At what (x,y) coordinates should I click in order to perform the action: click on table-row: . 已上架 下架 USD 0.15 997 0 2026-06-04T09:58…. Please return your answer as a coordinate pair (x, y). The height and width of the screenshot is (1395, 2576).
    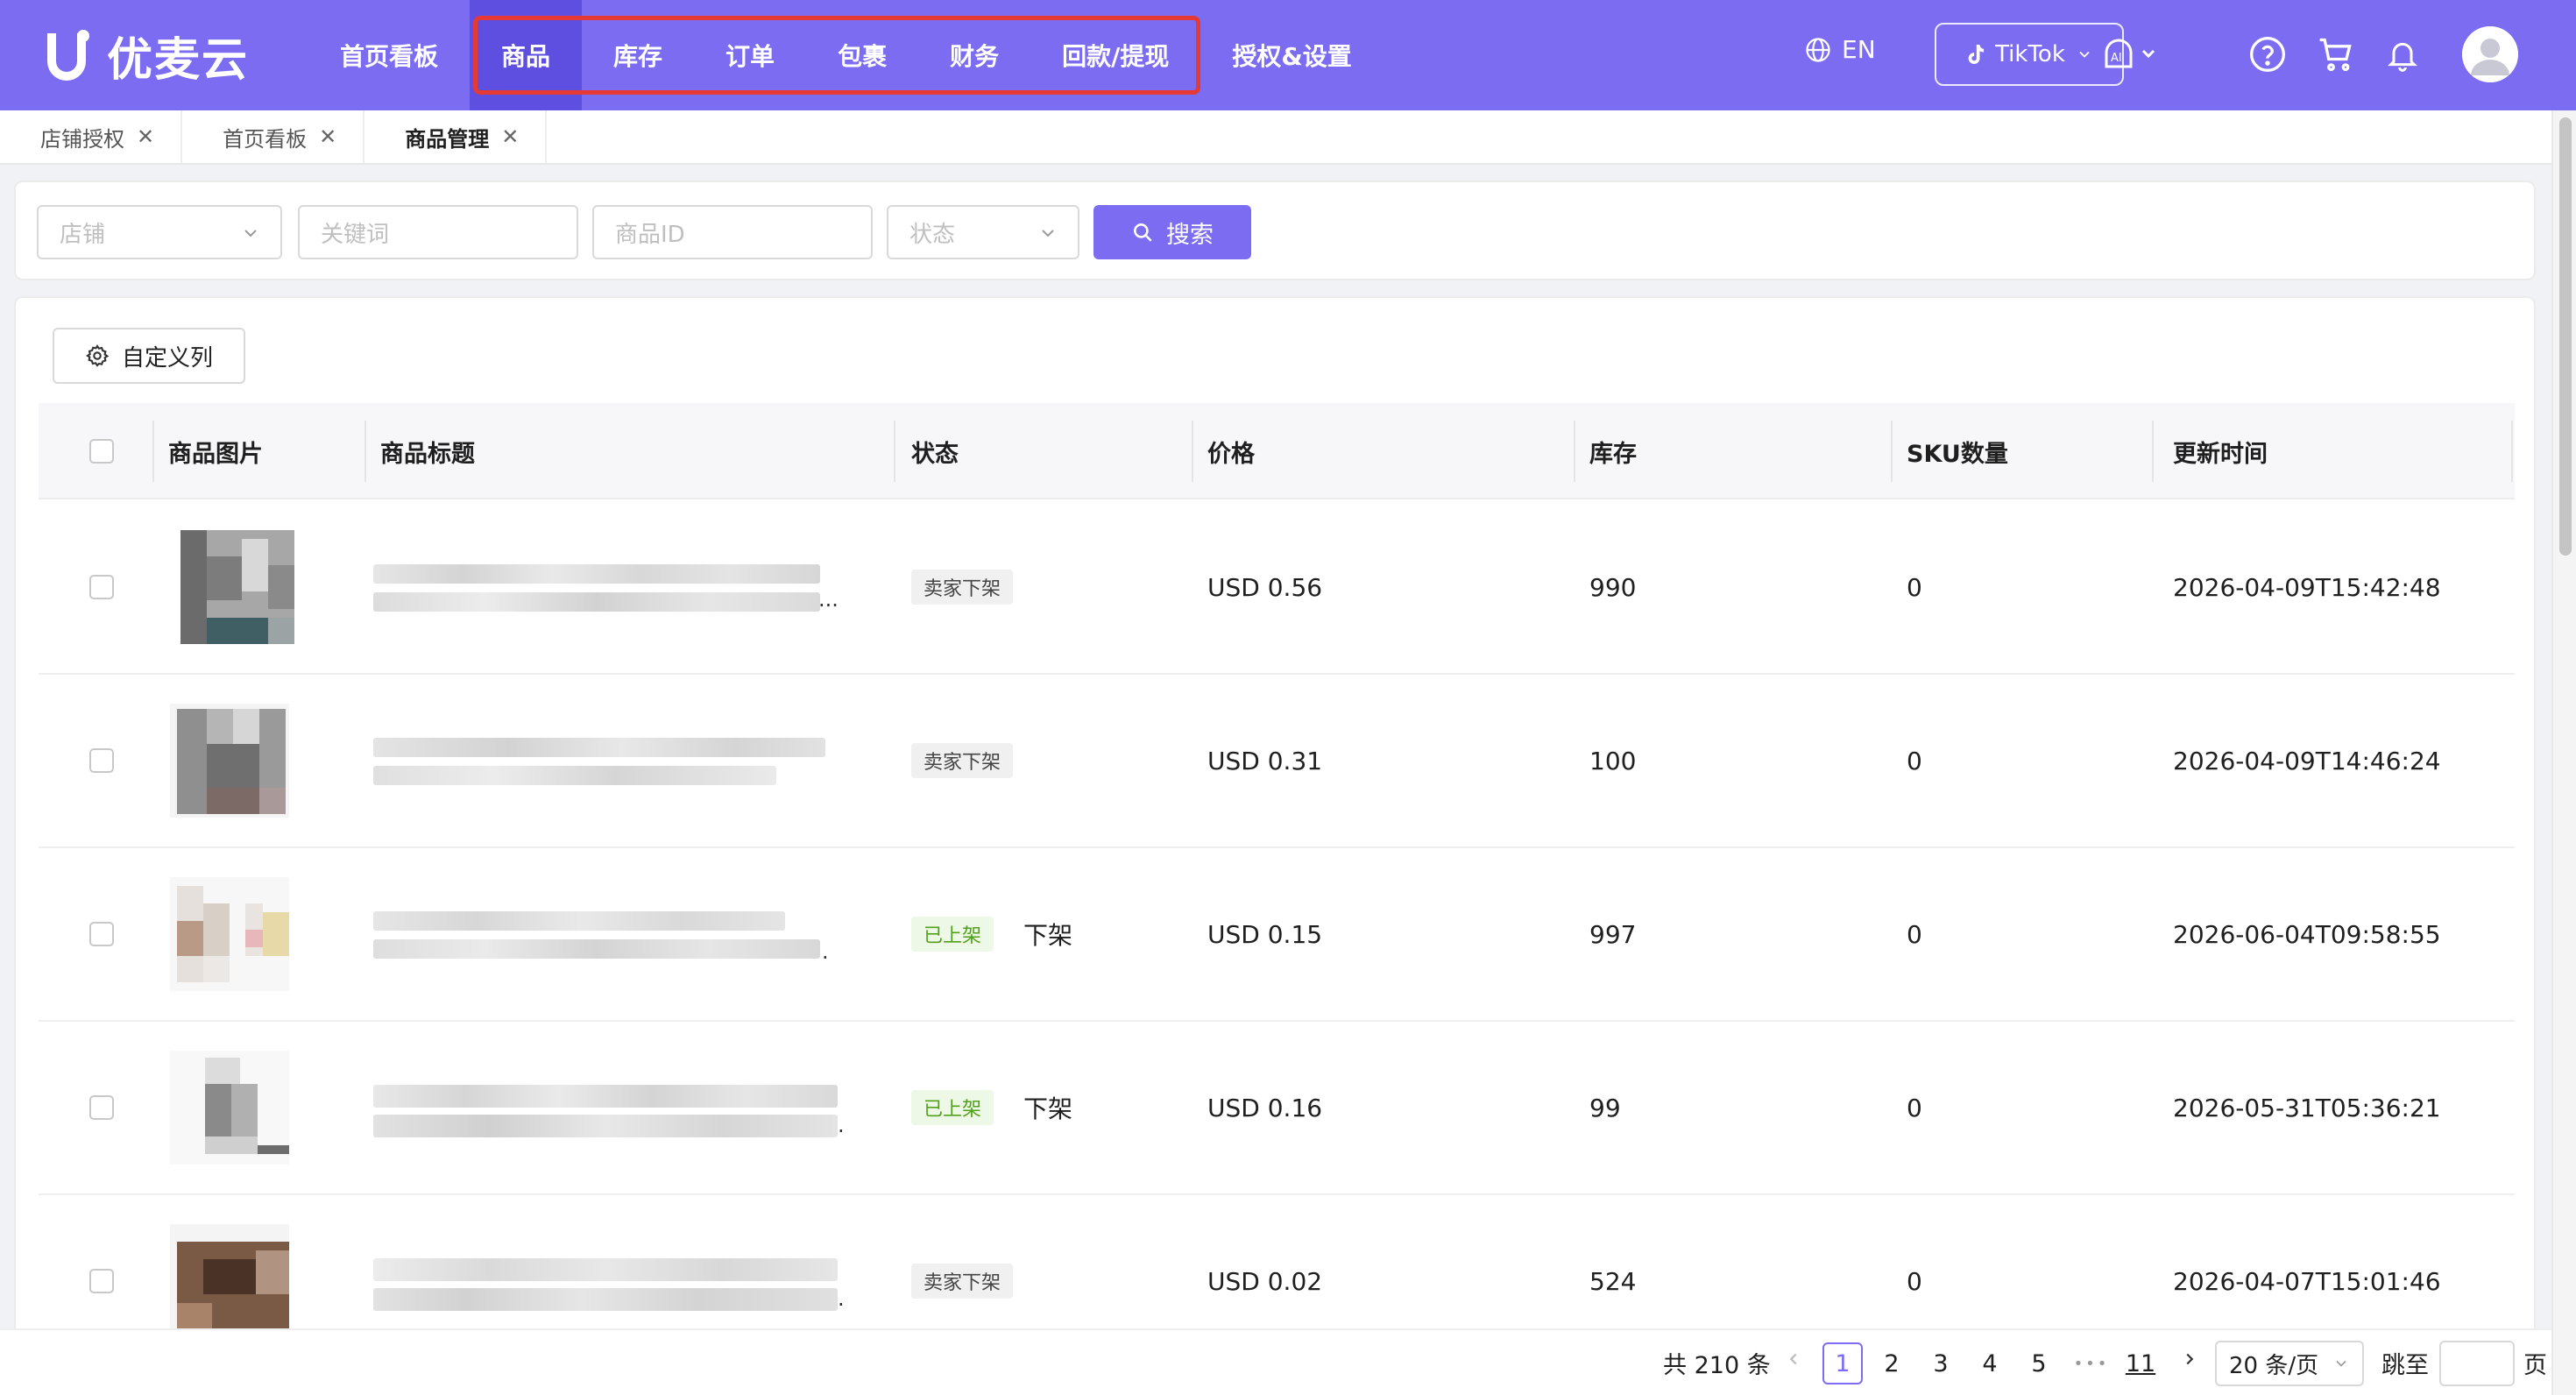
    Looking at the image, I should click on (1277, 935).